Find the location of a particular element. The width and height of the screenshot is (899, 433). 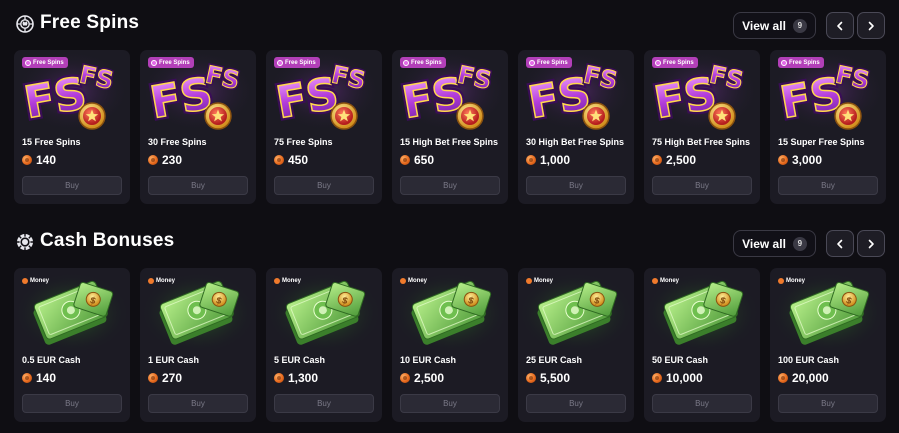

price-value: 10,000 is located at coordinates (684, 378).